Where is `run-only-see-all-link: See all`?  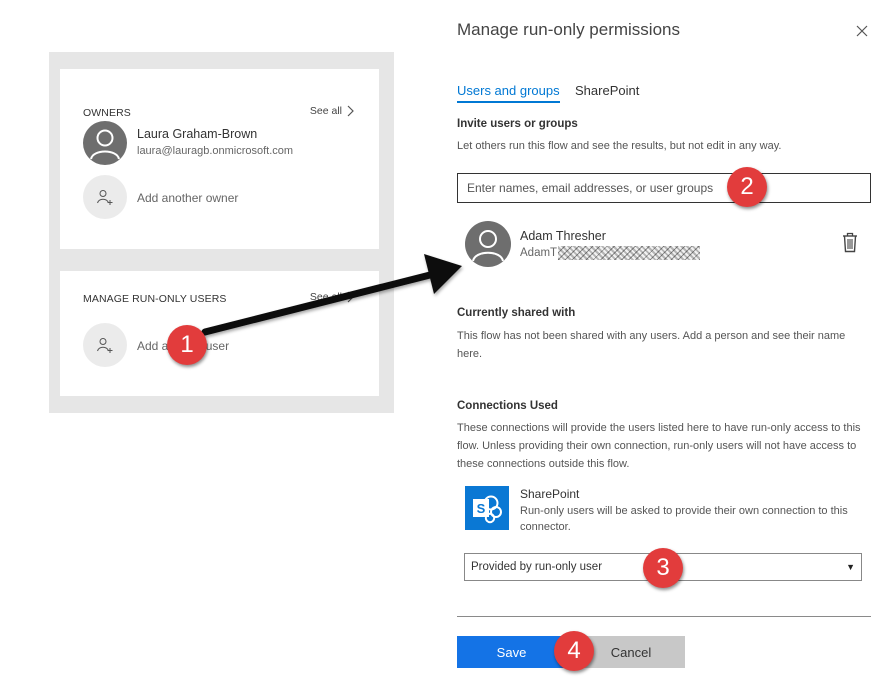 run-only-see-all-link: See all is located at coordinates (332, 297).